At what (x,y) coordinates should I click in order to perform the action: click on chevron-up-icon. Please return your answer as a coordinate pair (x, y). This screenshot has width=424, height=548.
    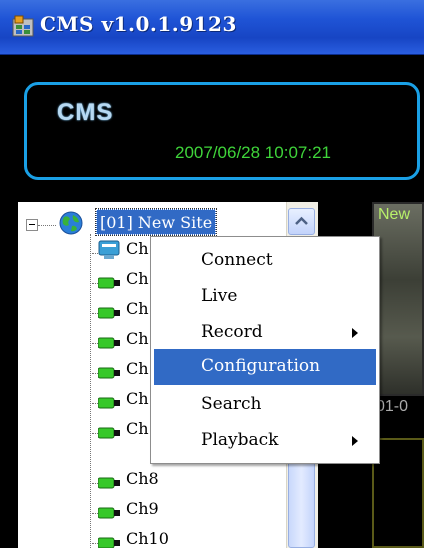
    Looking at the image, I should click on (301, 220).